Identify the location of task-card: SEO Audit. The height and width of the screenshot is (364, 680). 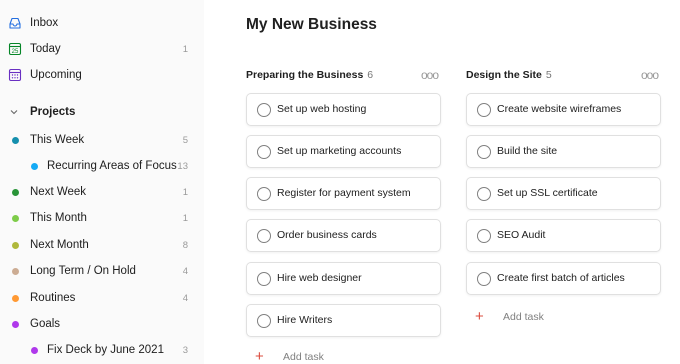
(563, 235).